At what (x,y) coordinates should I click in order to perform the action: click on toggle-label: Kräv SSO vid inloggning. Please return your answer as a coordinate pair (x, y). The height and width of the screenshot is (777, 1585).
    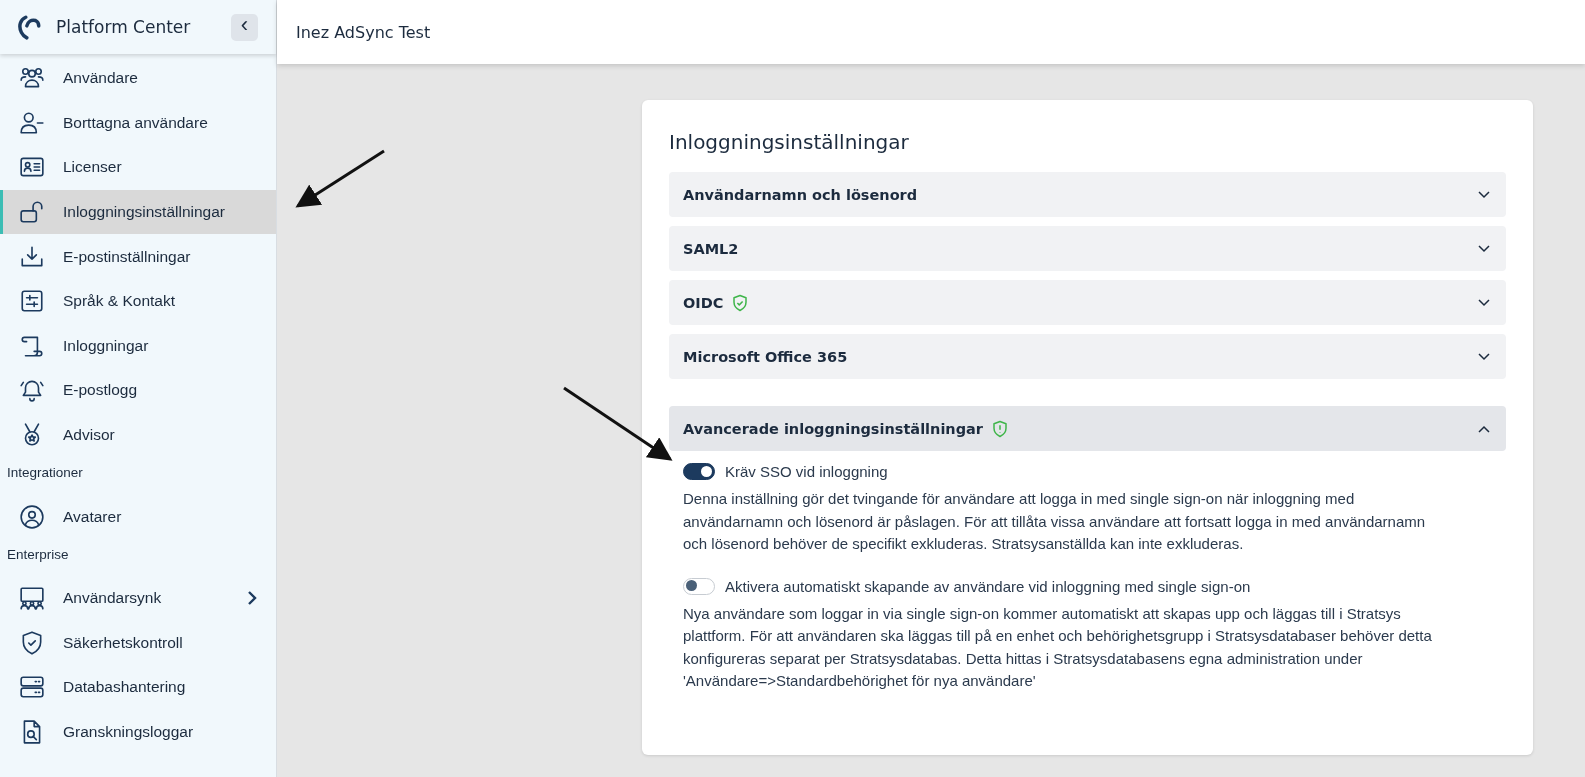
    Looking at the image, I should click on (806, 471).